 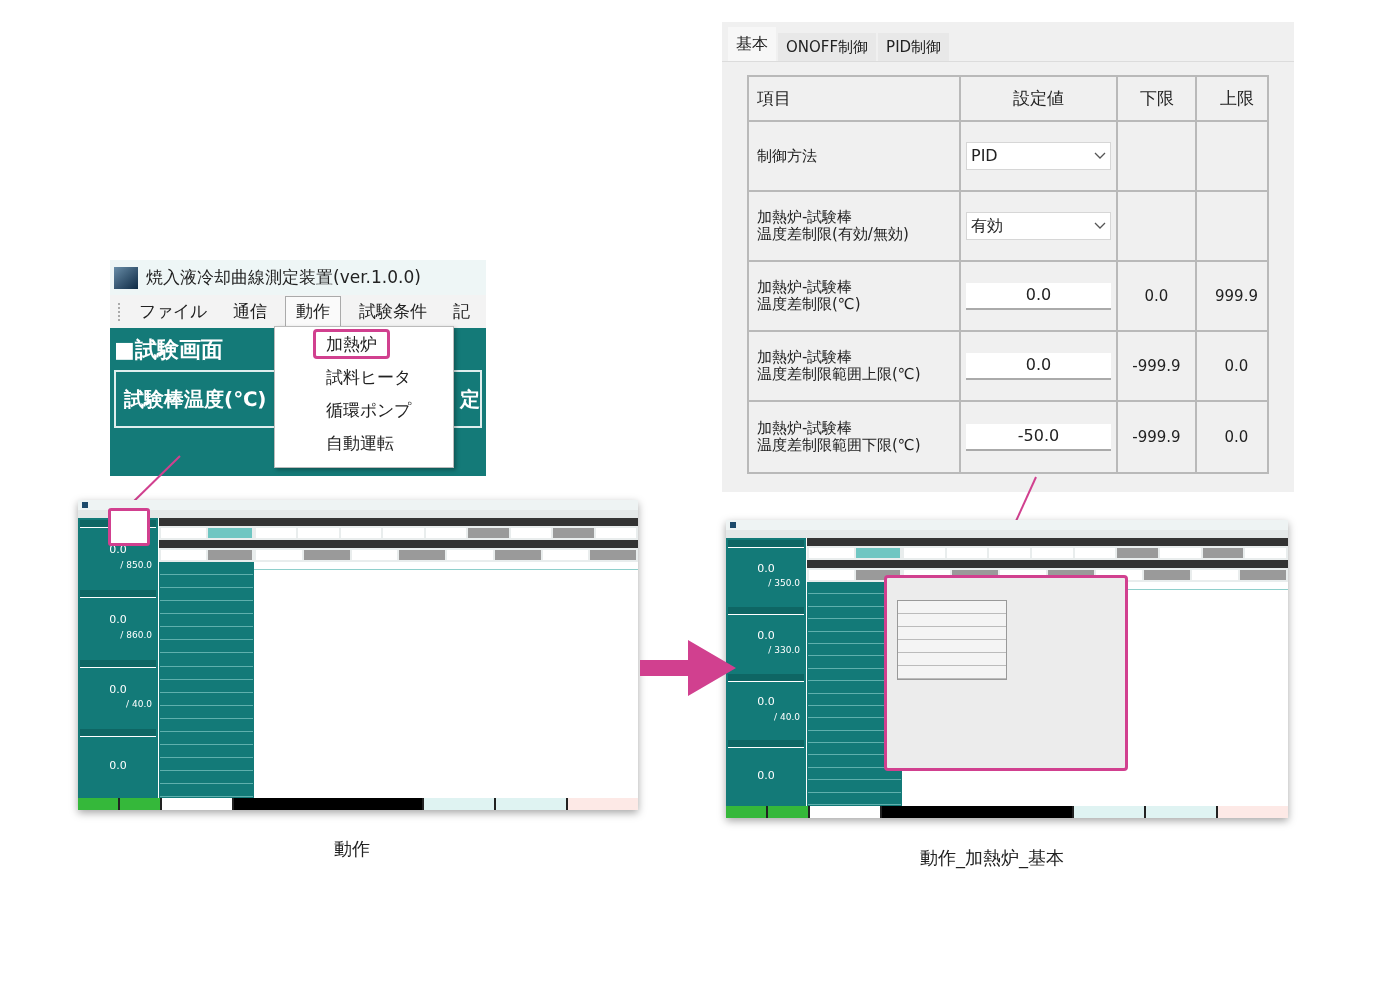 What do you see at coordinates (136, 565) in the screenshot?
I see `temperature-limit: / 850.0` at bounding box center [136, 565].